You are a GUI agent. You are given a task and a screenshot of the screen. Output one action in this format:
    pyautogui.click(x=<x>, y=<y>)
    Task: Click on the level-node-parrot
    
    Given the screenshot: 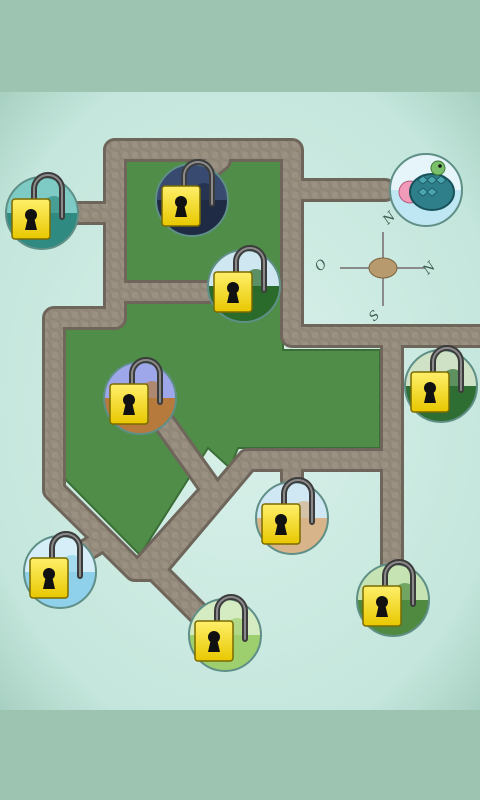 What is the action you would take?
    pyautogui.click(x=42, y=211)
    